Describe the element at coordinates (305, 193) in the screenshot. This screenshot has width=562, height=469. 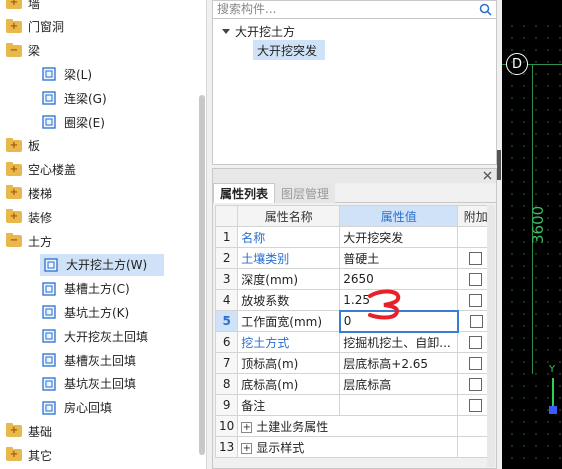
I see `tab-layer-management: 图层管理` at that location.